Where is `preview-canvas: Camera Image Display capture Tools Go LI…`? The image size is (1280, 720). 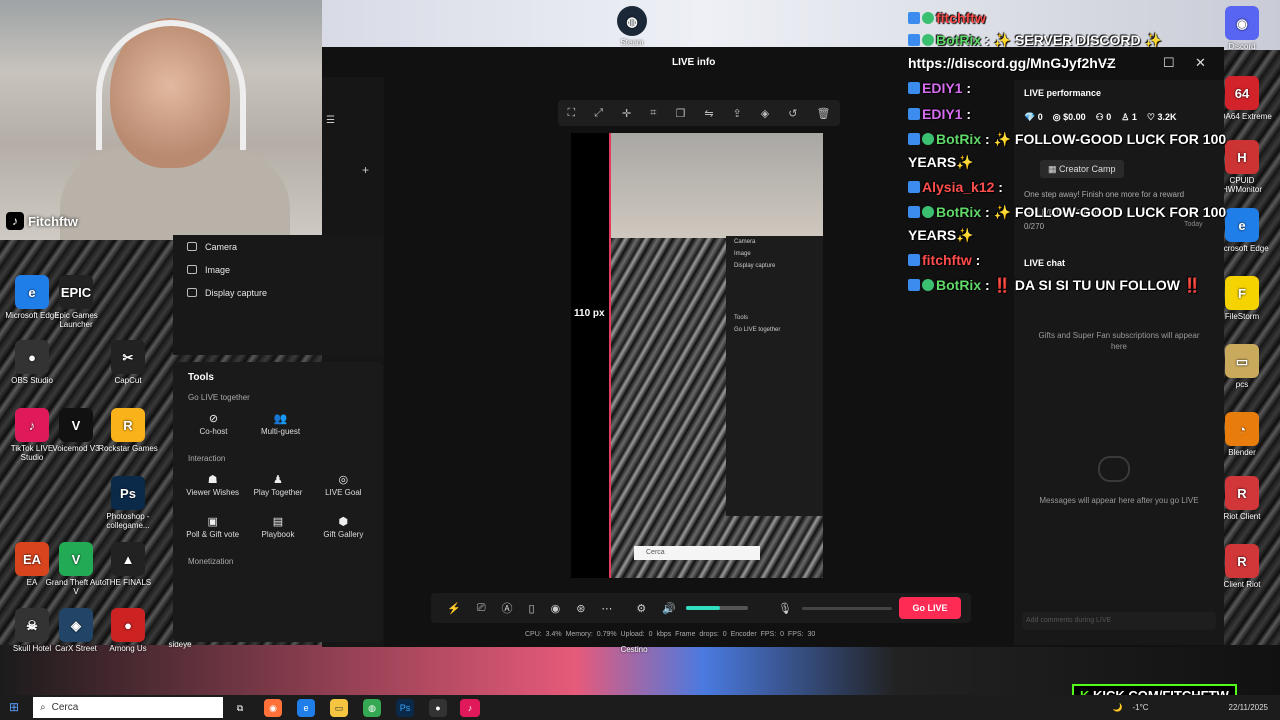
preview-canvas: Camera Image Display capture Tools Go LI… is located at coordinates (697, 355).